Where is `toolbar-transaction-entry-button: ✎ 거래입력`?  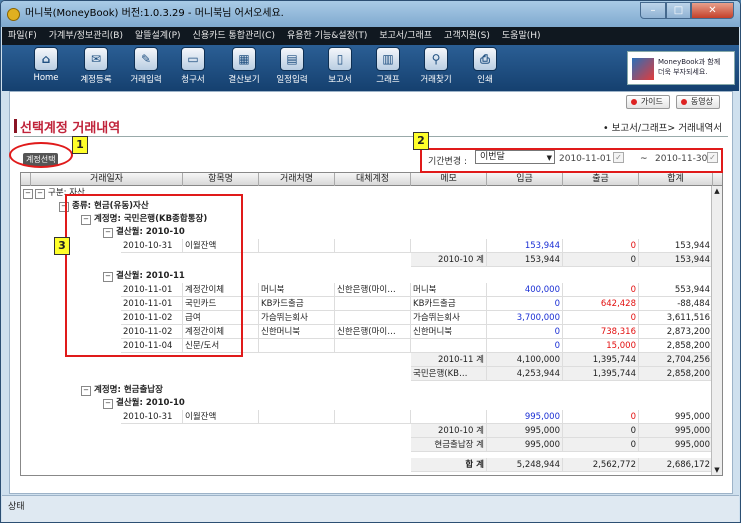
toolbar-transaction-entry-button: ✎ 거래입력 is located at coordinates (146, 66).